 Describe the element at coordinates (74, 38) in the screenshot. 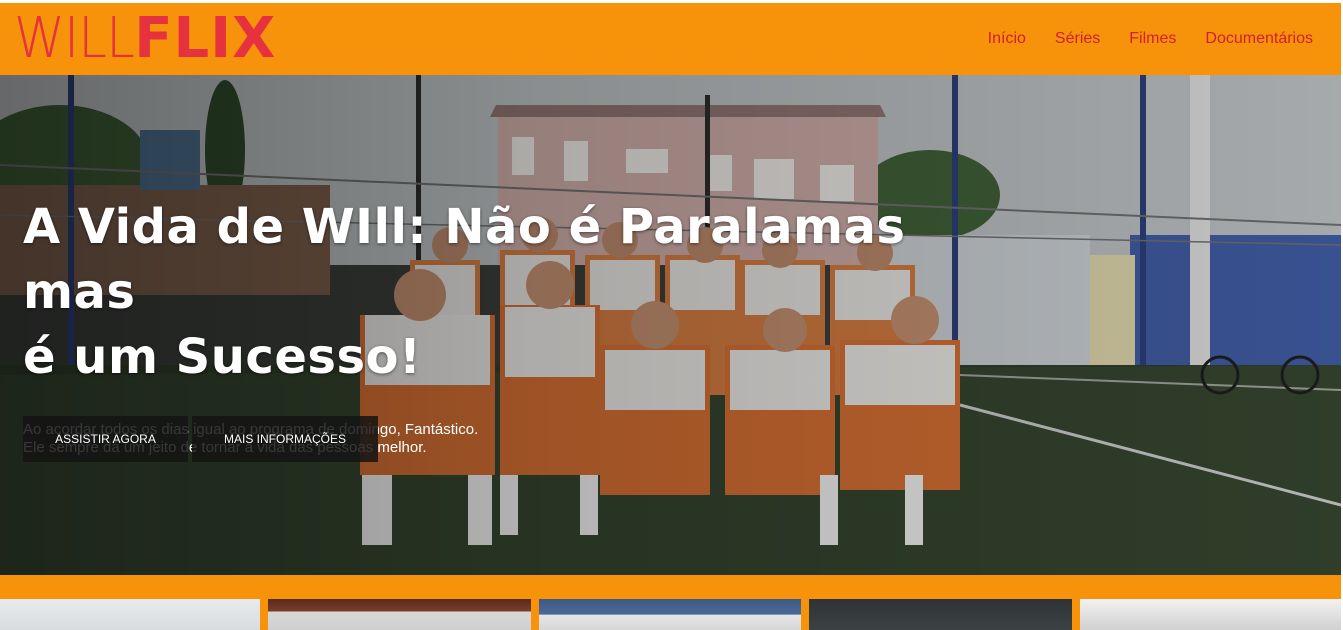

I see `logo-text-will: WILL` at that location.